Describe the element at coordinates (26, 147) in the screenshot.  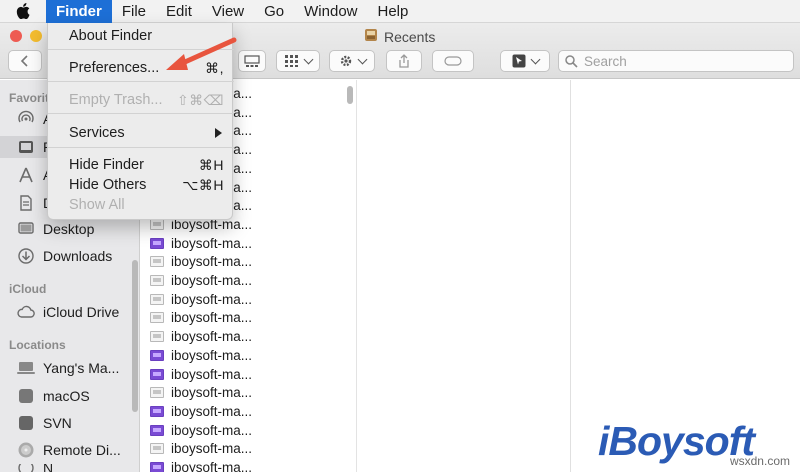
I see `recents-icon` at that location.